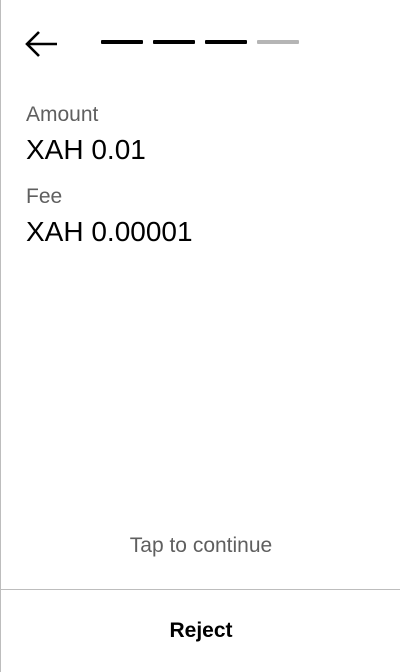 This screenshot has height=672, width=400. What do you see at coordinates (200, 42) in the screenshot?
I see `progress-stepper` at bounding box center [200, 42].